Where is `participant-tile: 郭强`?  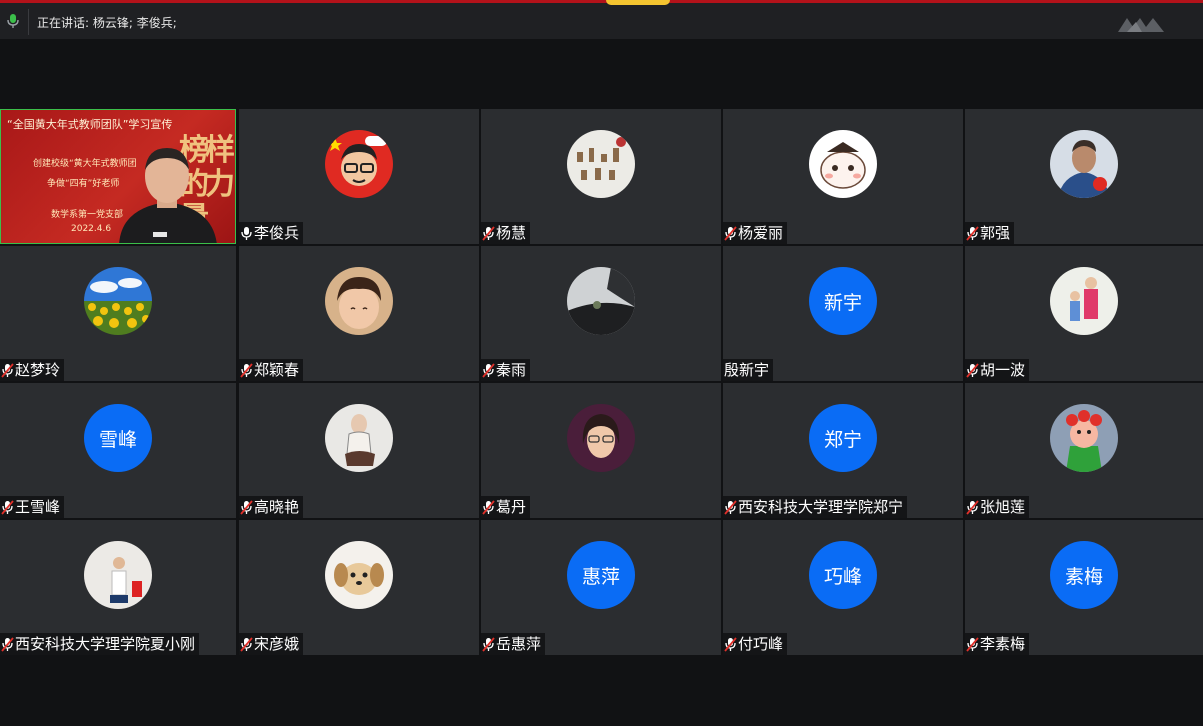 participant-tile: 郭强 is located at coordinates (1084, 176).